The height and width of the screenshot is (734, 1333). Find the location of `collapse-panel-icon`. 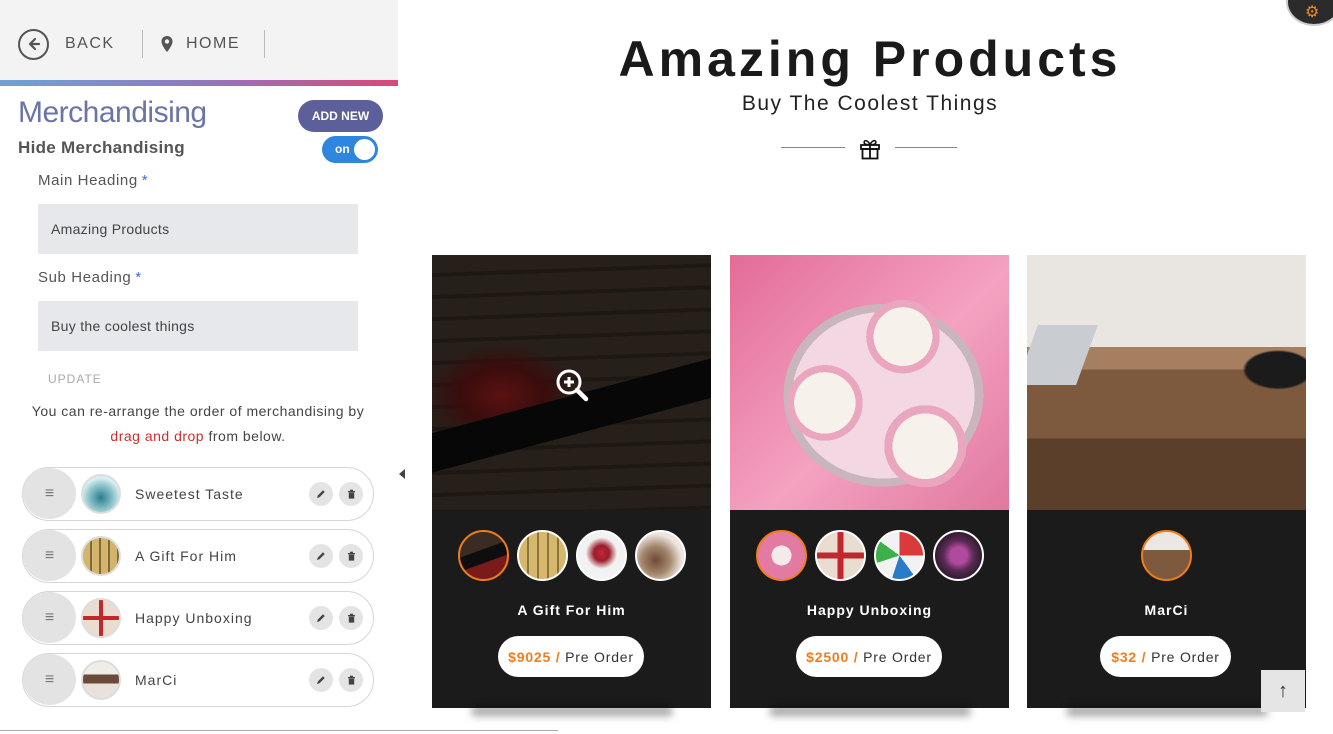

collapse-panel-icon is located at coordinates (402, 474).